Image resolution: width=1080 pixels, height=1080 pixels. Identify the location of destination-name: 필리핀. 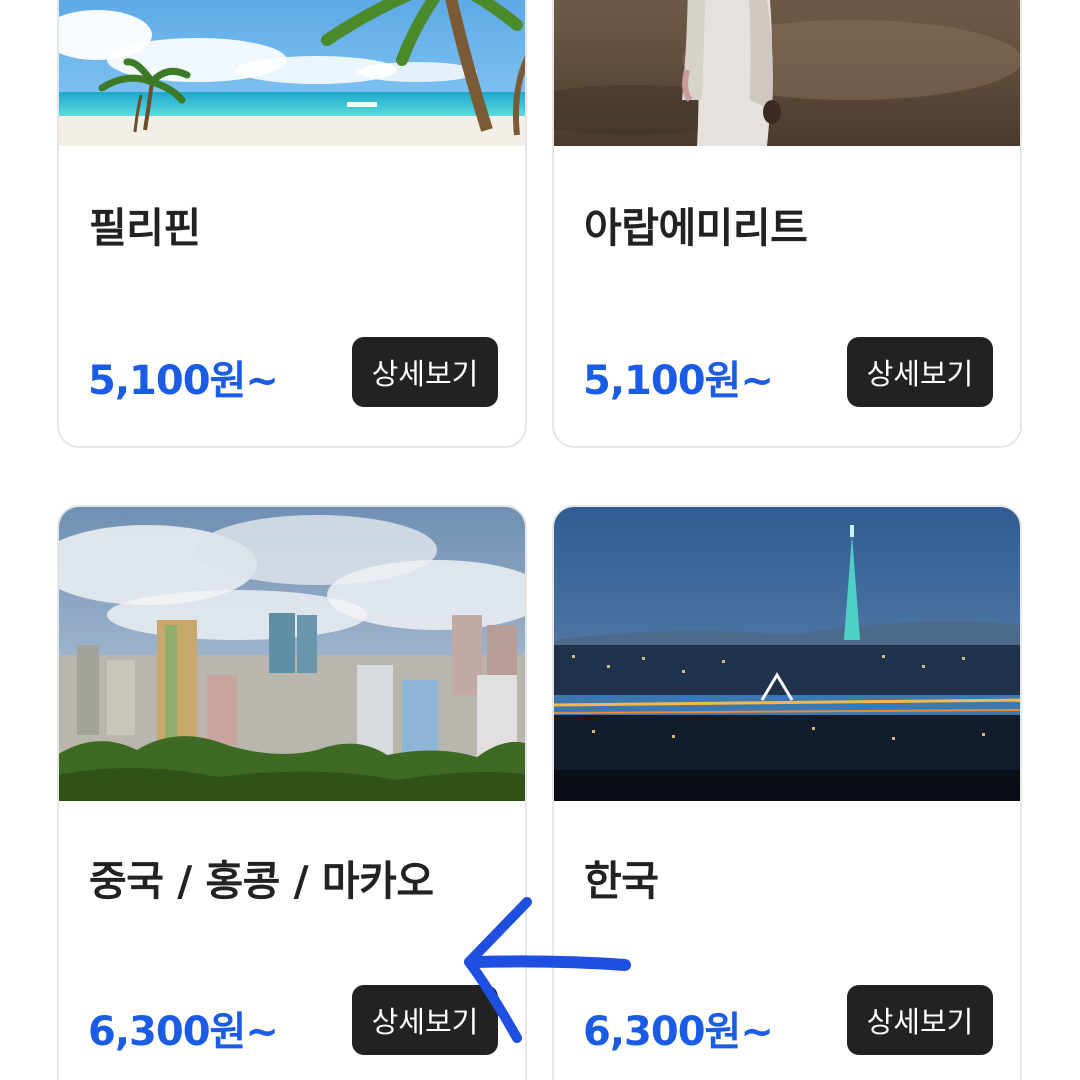
(145, 228).